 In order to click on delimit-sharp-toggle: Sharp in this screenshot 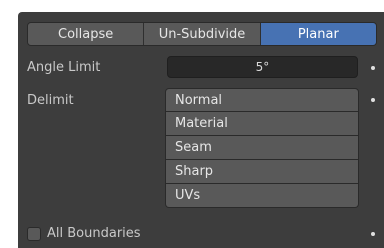, I will do `click(262, 172)`.